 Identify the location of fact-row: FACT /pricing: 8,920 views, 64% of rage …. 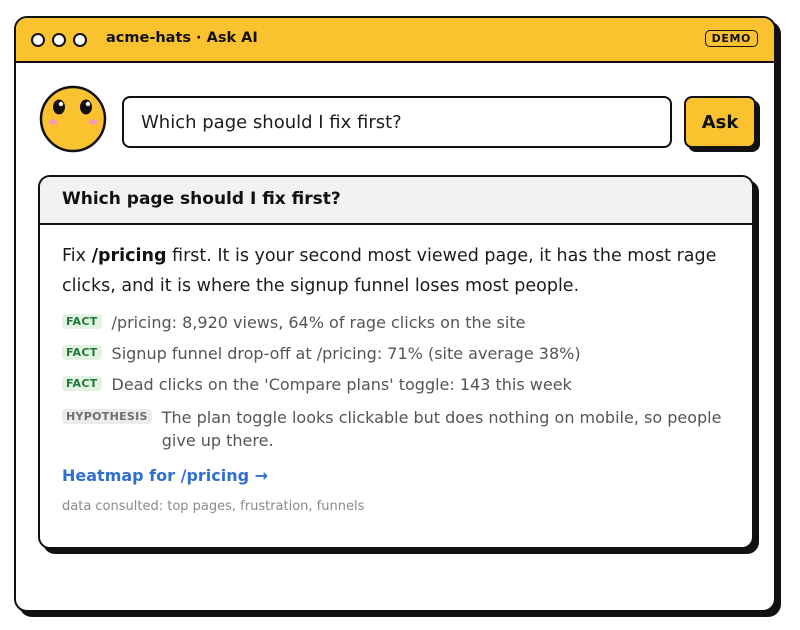
(396, 322).